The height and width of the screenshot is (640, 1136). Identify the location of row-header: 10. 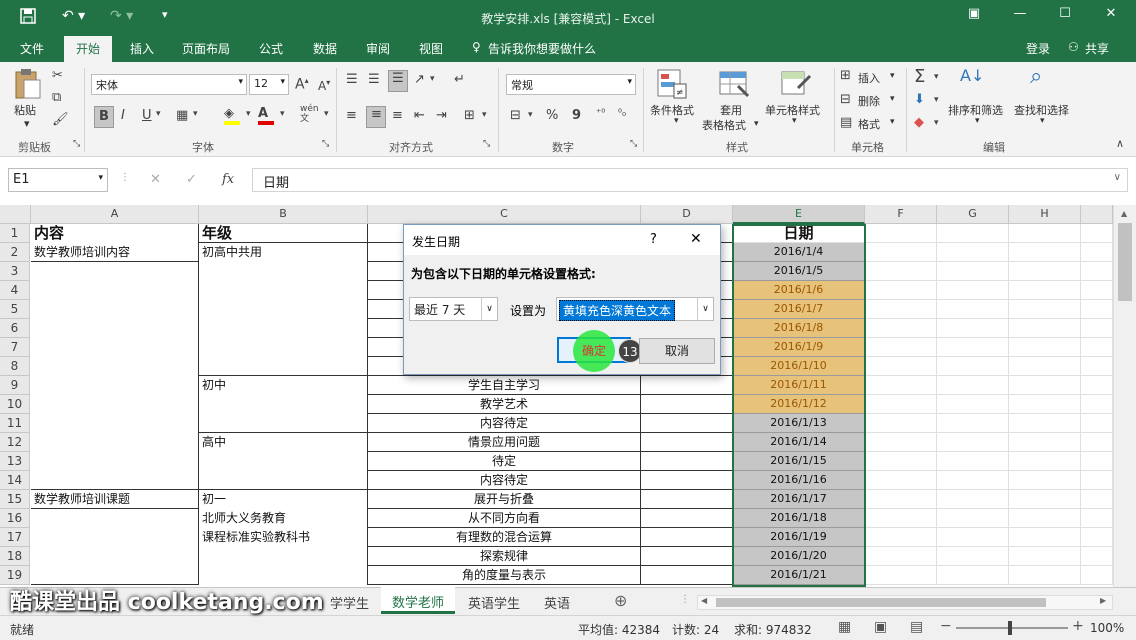
(15, 404).